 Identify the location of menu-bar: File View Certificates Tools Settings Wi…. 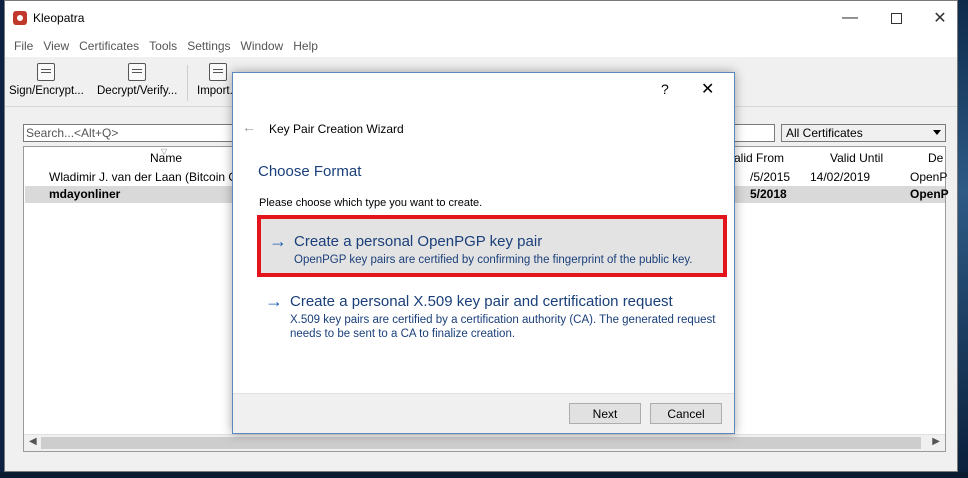
(481, 46).